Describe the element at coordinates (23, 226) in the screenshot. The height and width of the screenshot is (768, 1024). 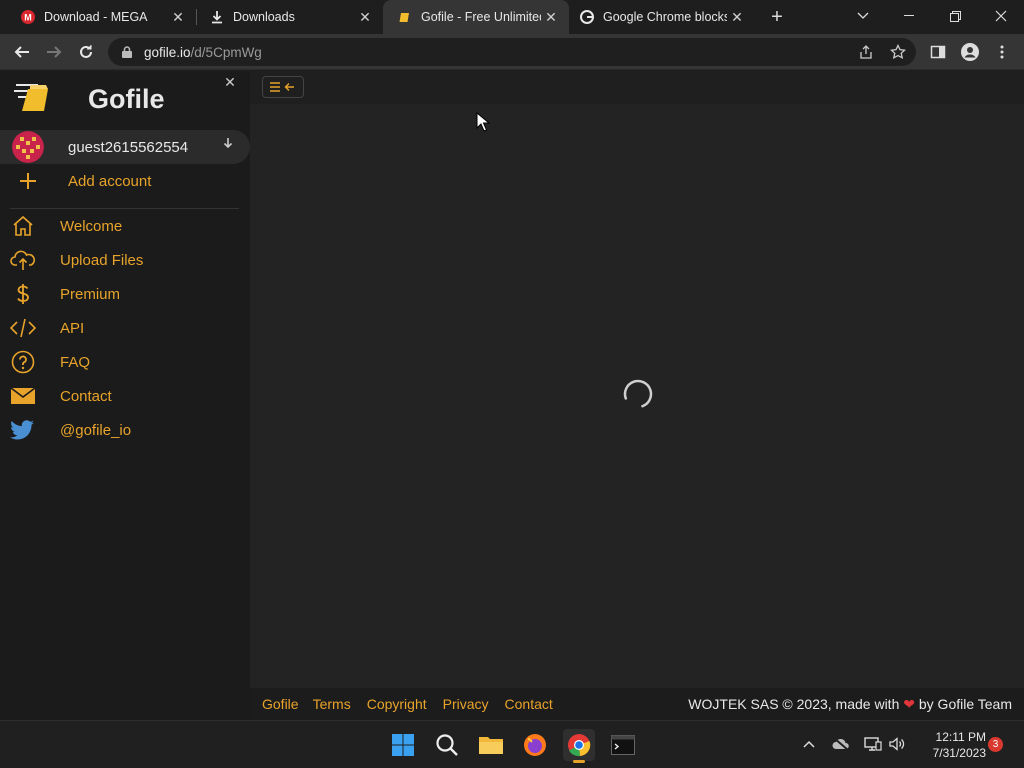
I see `home-icon` at that location.